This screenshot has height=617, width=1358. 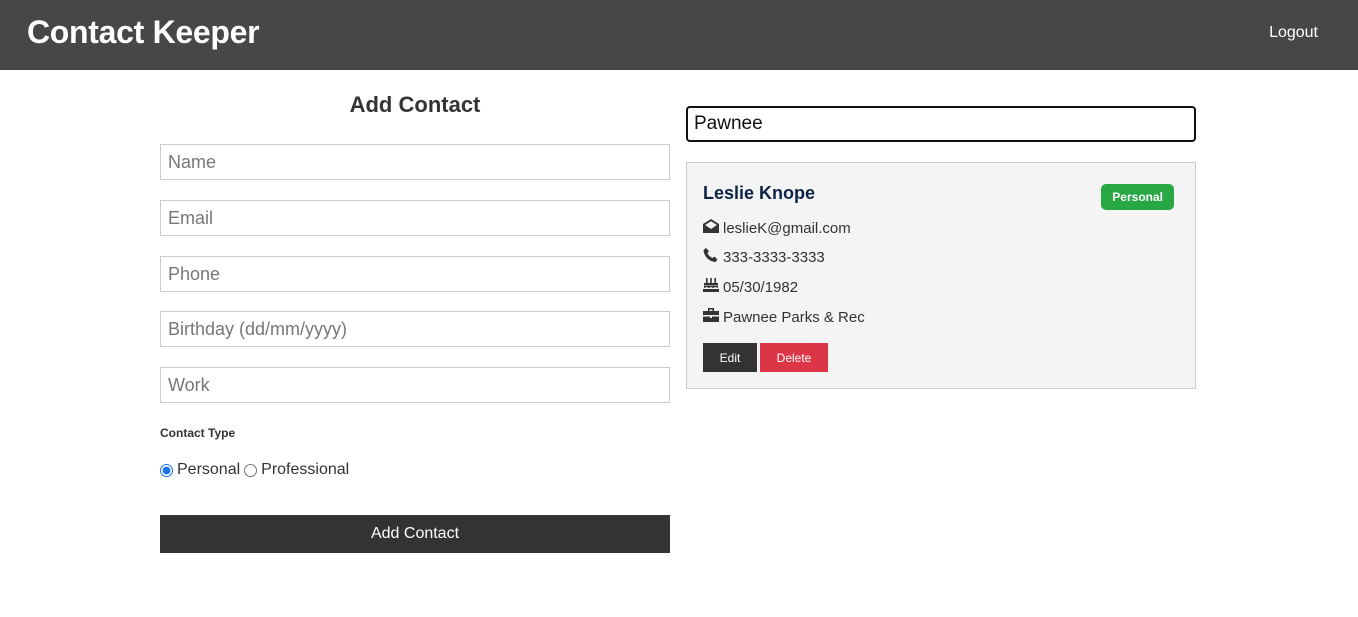 I want to click on personal-radio-label: Personal, so click(x=208, y=470).